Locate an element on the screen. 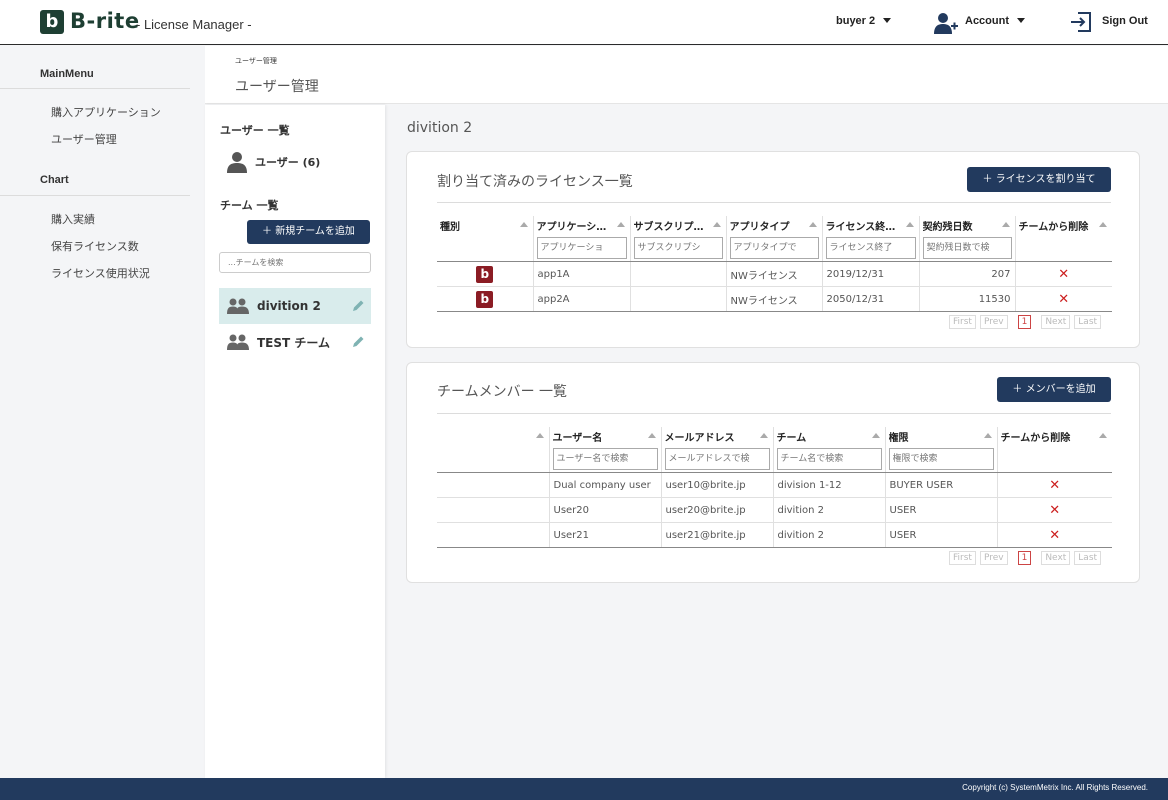 This screenshot has width=1168, height=800. col-app-type: アプリタイプ is located at coordinates (774, 239).